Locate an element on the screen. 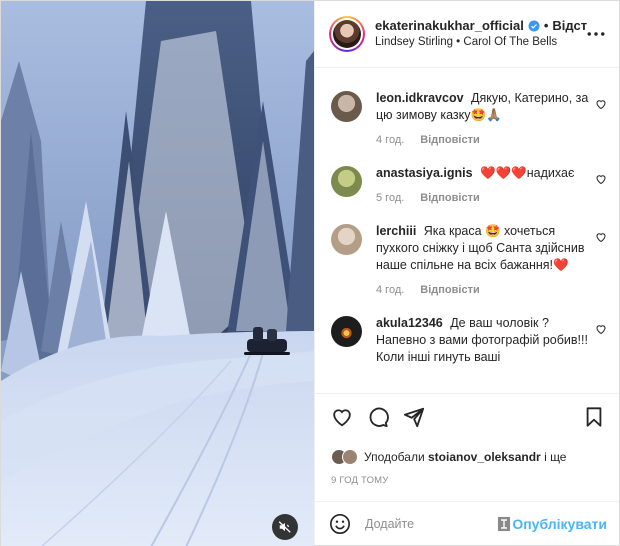 The image size is (620, 546). comment-text: ❤️❤️❤️надихає is located at coordinates (527, 173).